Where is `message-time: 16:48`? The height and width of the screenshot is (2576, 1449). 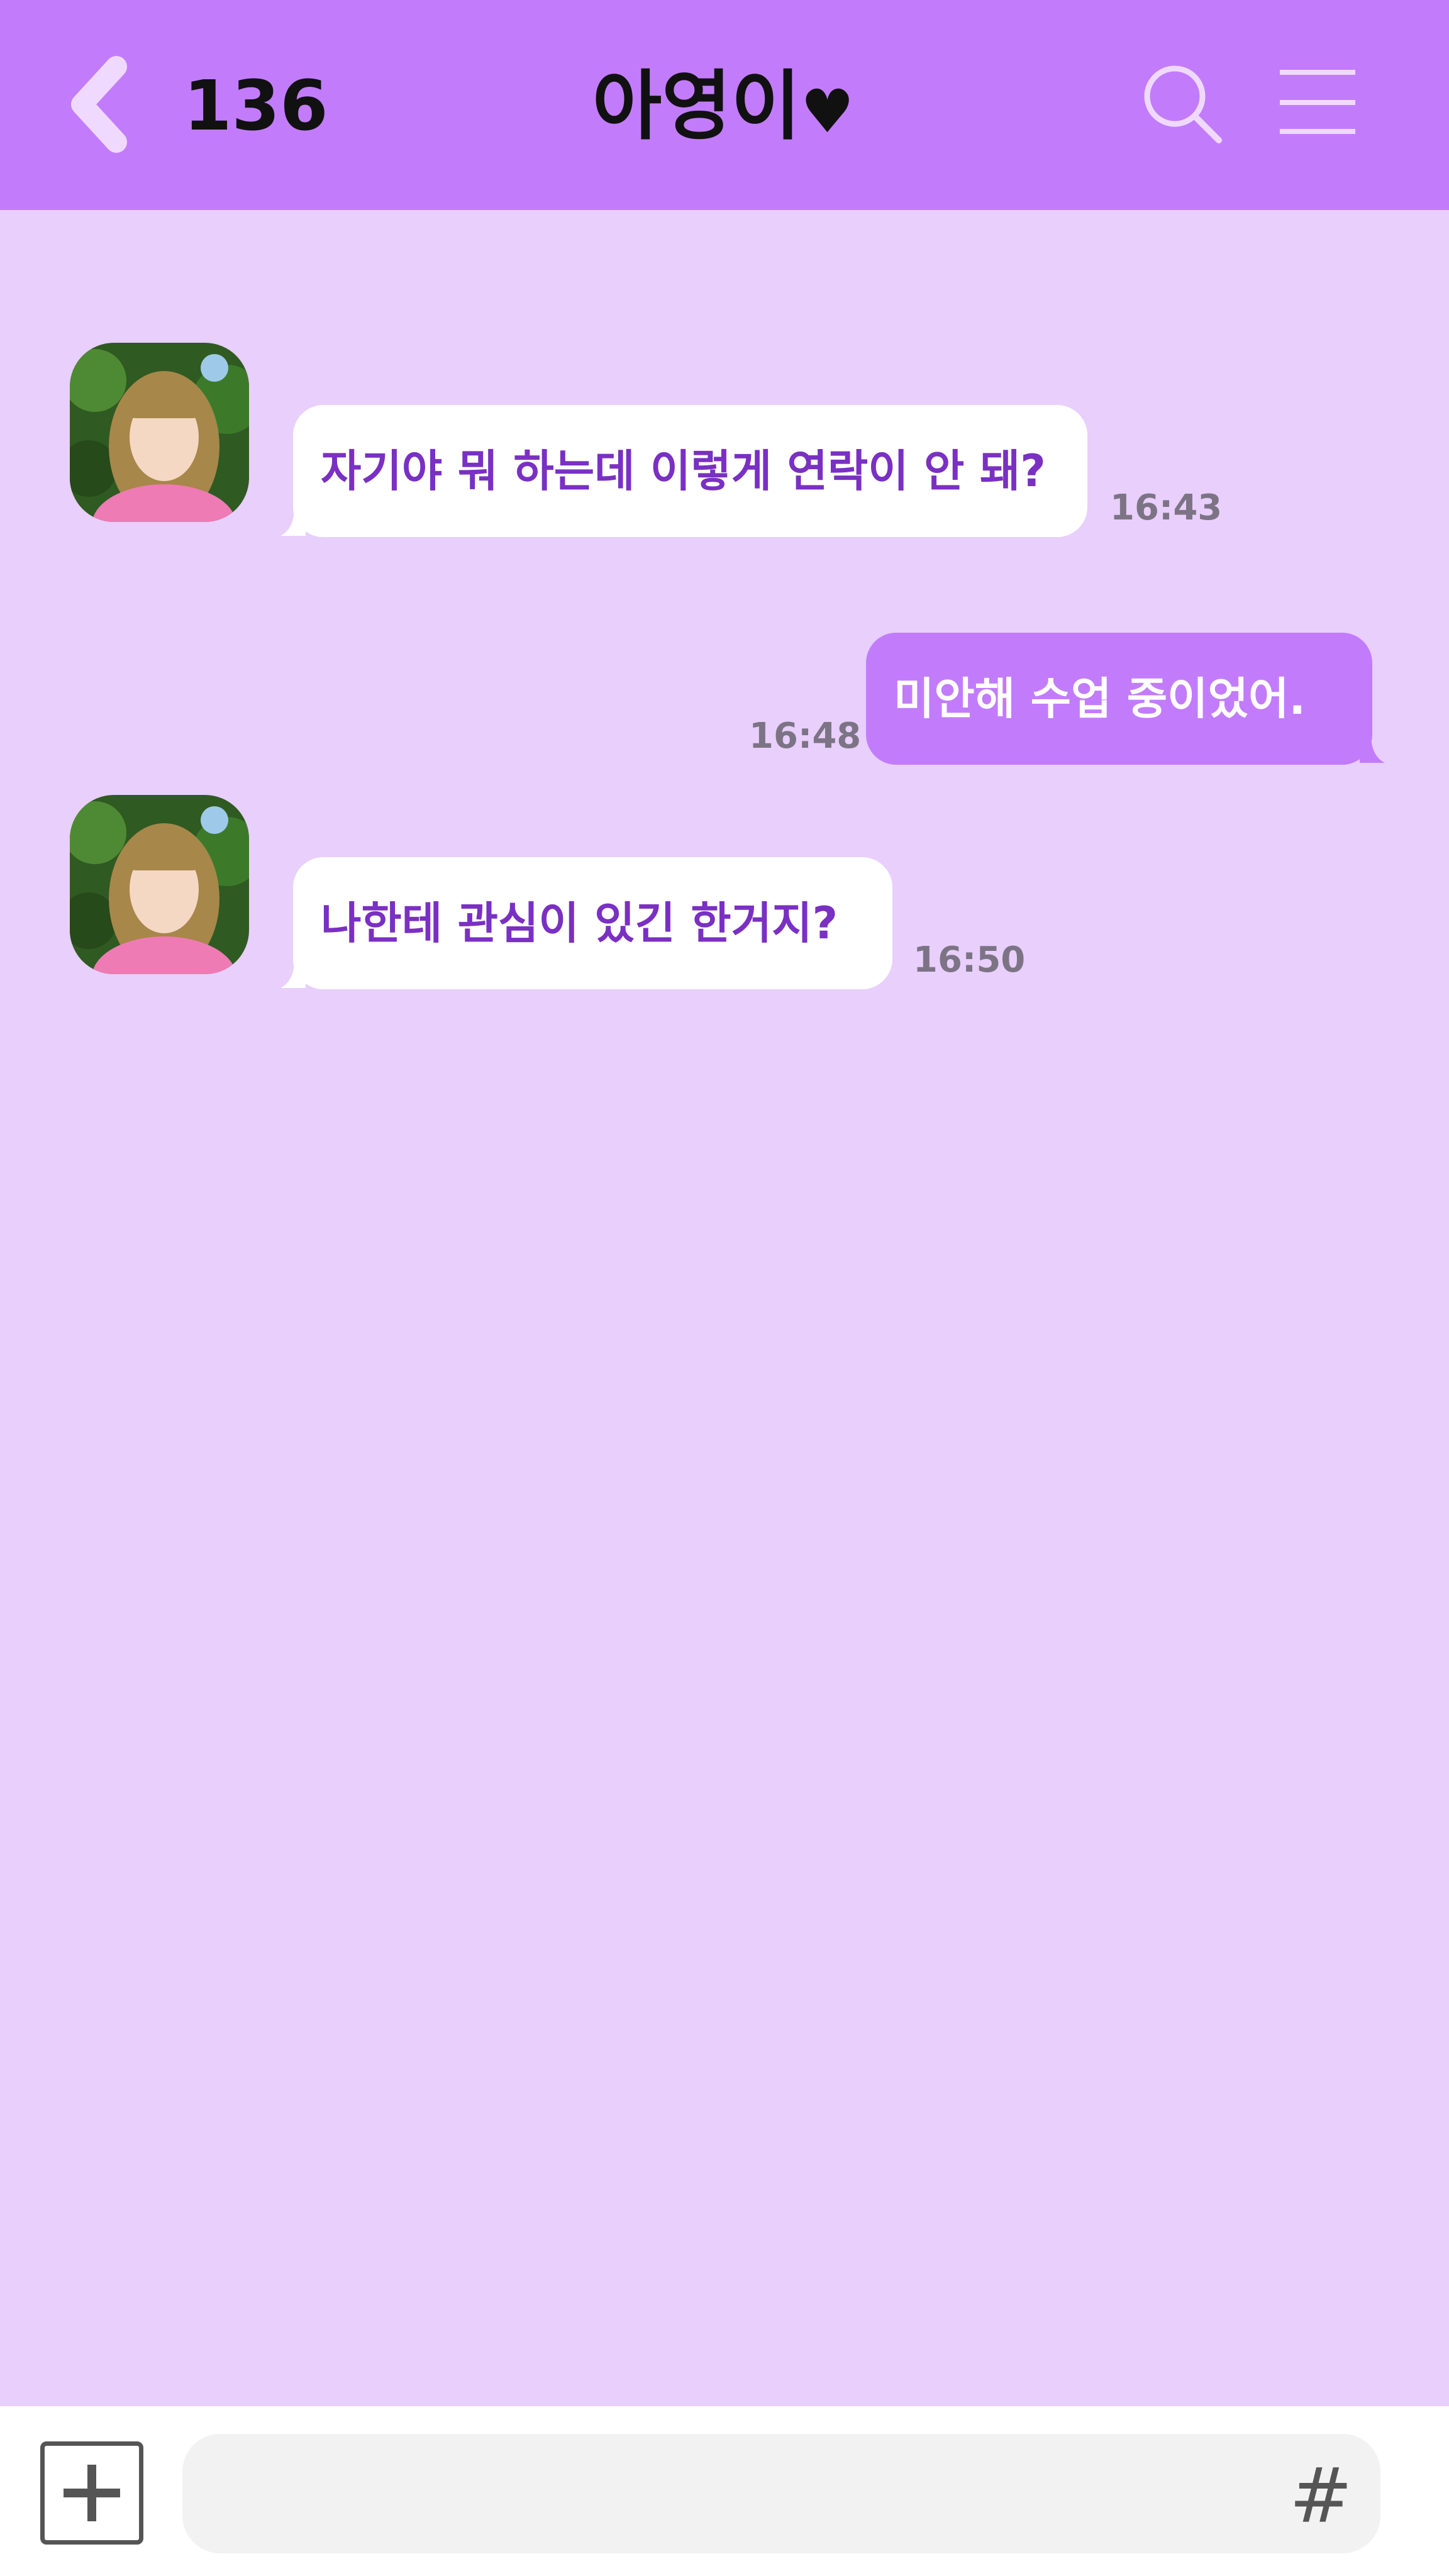 message-time: 16:48 is located at coordinates (805, 736).